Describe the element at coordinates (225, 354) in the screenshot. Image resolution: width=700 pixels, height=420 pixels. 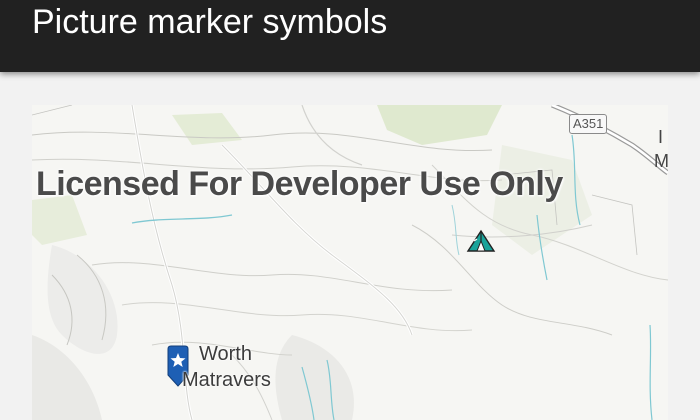
I see `place-label-line1: Worth` at that location.